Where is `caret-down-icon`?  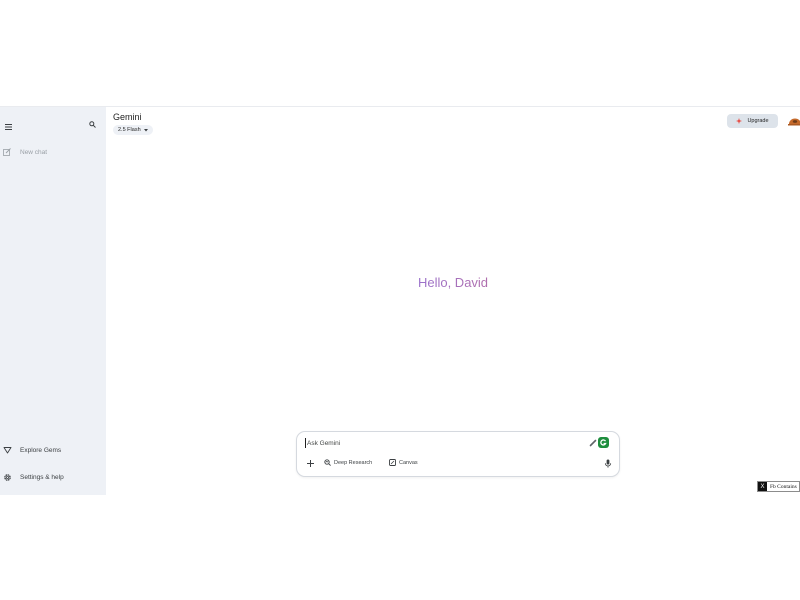
caret-down-icon is located at coordinates (145, 129).